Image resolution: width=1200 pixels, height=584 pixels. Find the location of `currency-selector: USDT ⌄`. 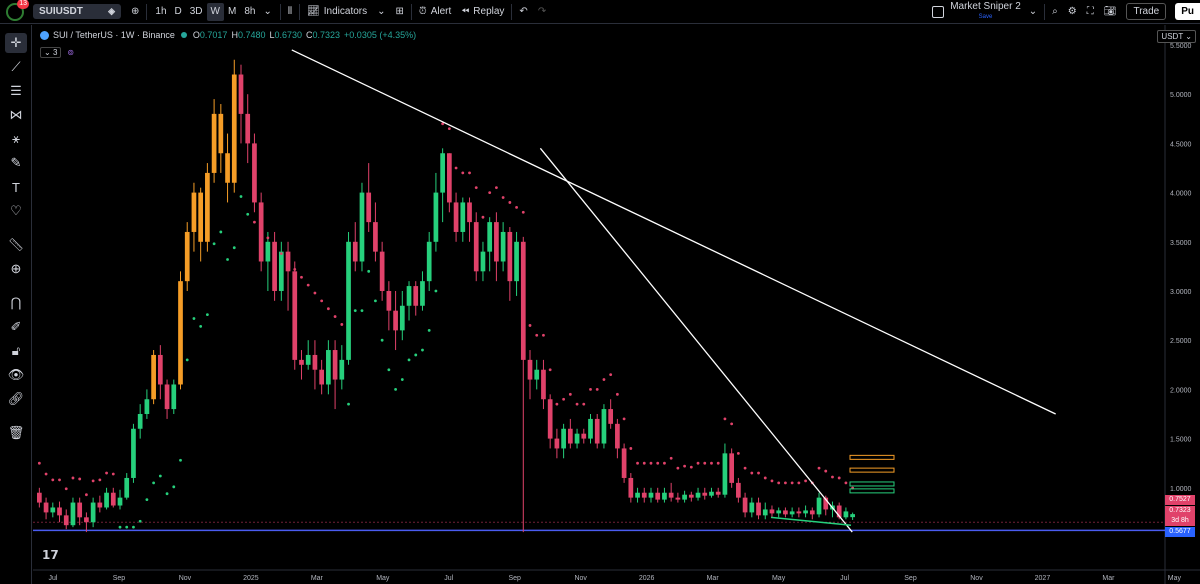

currency-selector: USDT ⌄ is located at coordinates (1176, 36).